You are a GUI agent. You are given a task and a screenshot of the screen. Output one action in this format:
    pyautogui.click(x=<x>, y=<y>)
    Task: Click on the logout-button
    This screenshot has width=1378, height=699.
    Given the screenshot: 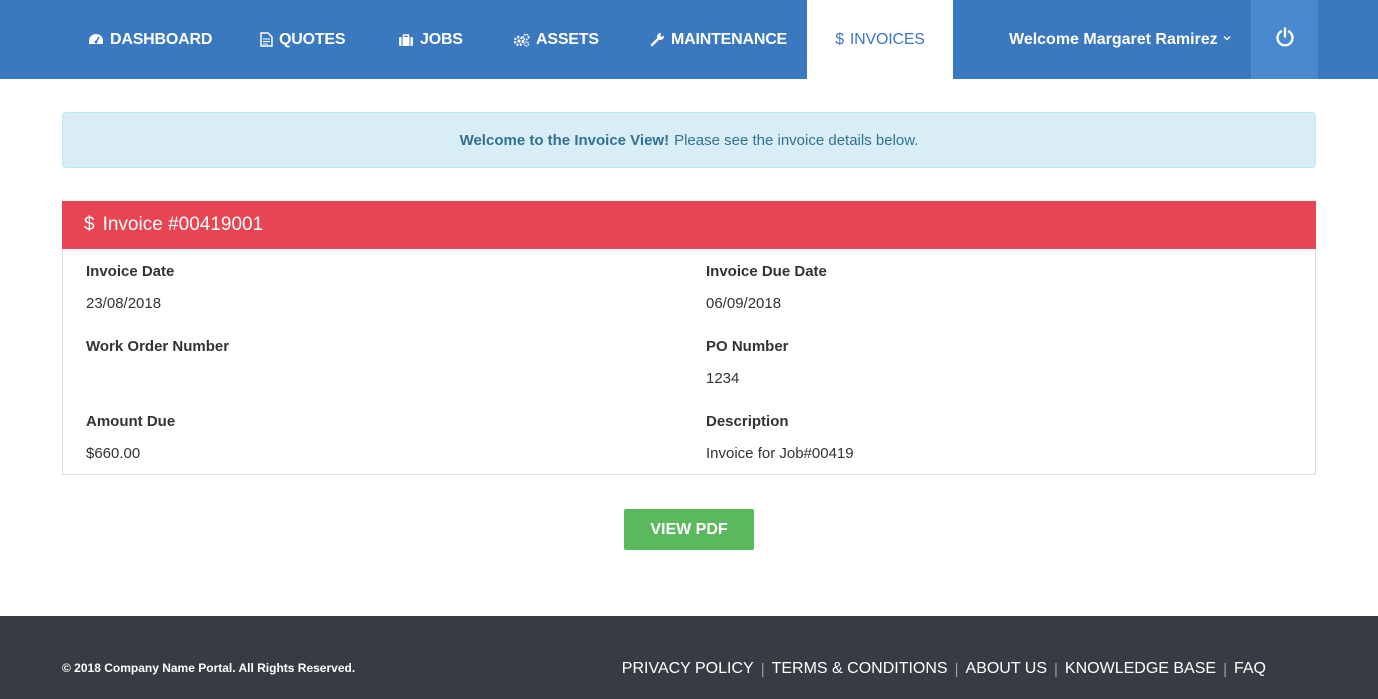 What is the action you would take?
    pyautogui.click(x=1284, y=39)
    